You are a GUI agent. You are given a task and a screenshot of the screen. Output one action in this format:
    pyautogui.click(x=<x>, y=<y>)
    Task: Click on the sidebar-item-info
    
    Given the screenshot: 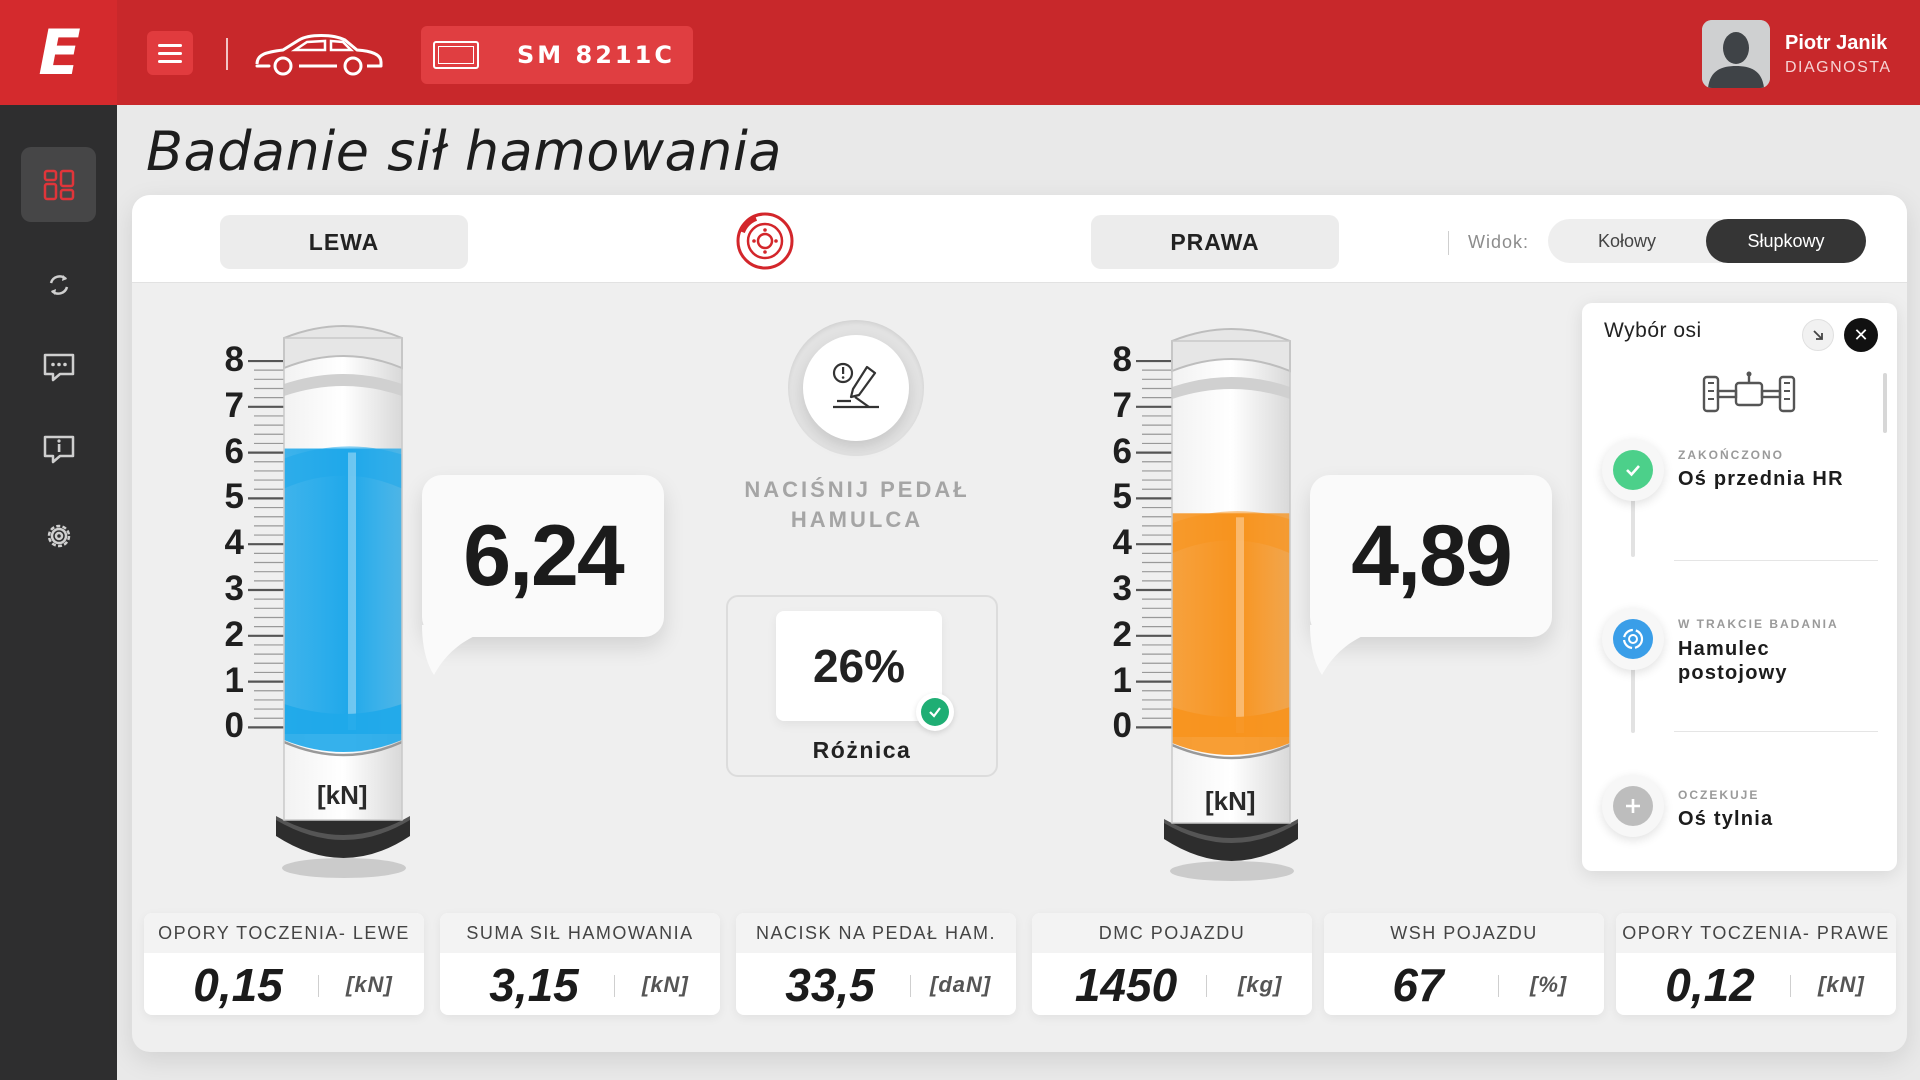 What is the action you would take?
    pyautogui.click(x=58, y=449)
    